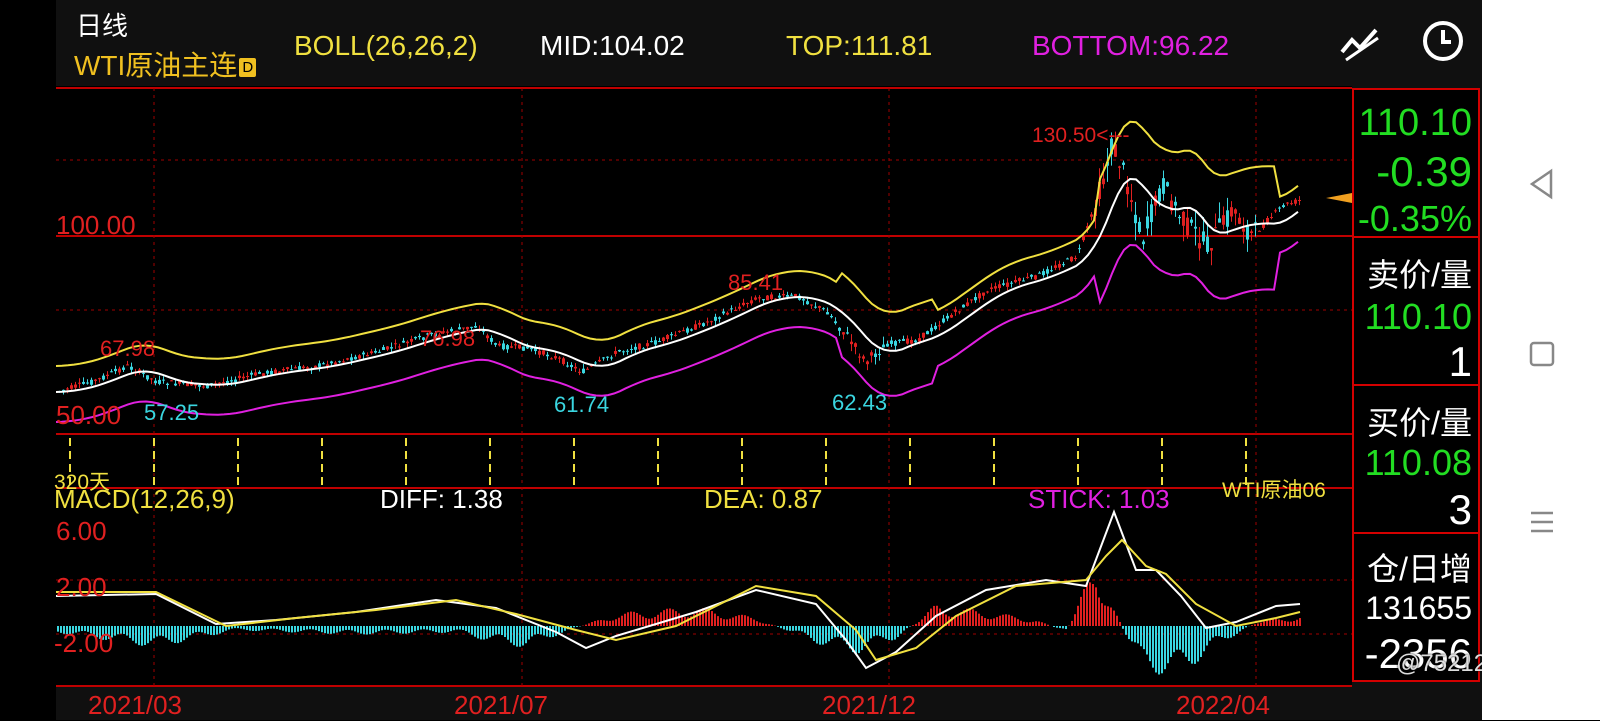 The width and height of the screenshot is (1600, 721). I want to click on ask-cell: 卖价/量 110.10 1, so click(1416, 311).